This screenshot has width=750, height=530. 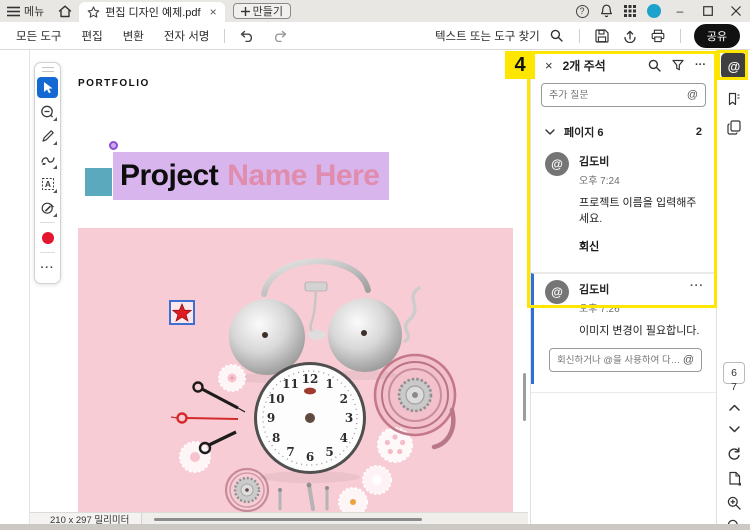 I want to click on bookmark-icon, so click(x=734, y=99).